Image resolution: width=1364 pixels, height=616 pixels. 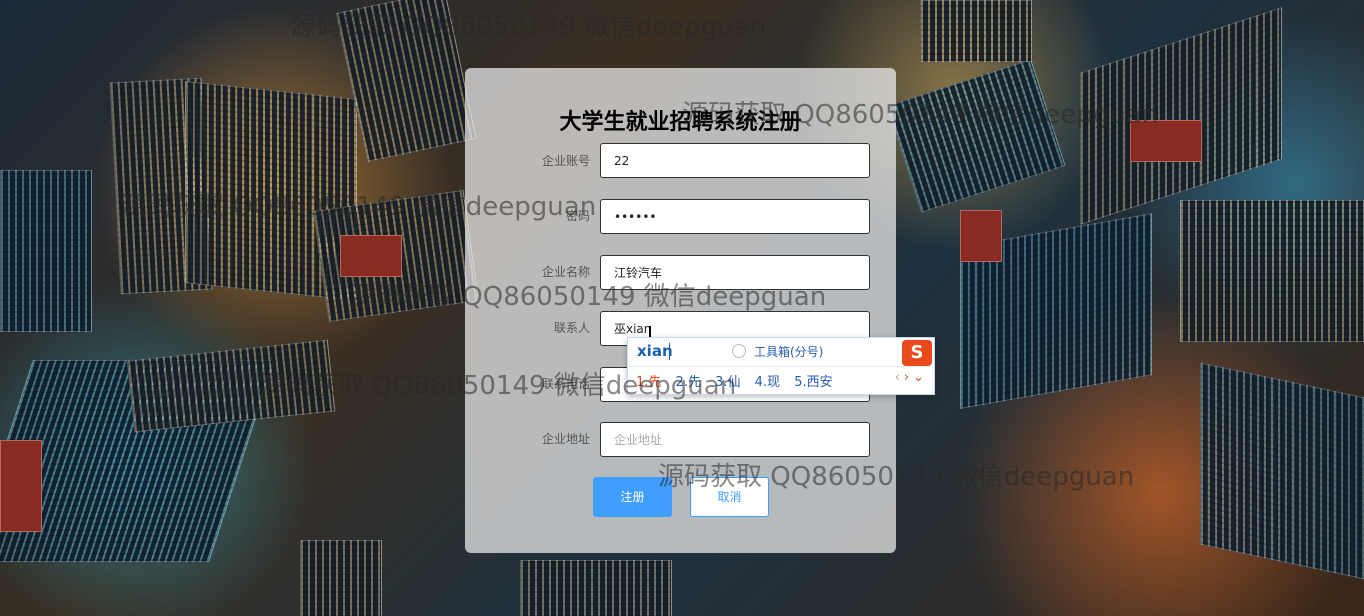 What do you see at coordinates (648, 382) in the screenshot?
I see `ime-candidate: 1.先` at bounding box center [648, 382].